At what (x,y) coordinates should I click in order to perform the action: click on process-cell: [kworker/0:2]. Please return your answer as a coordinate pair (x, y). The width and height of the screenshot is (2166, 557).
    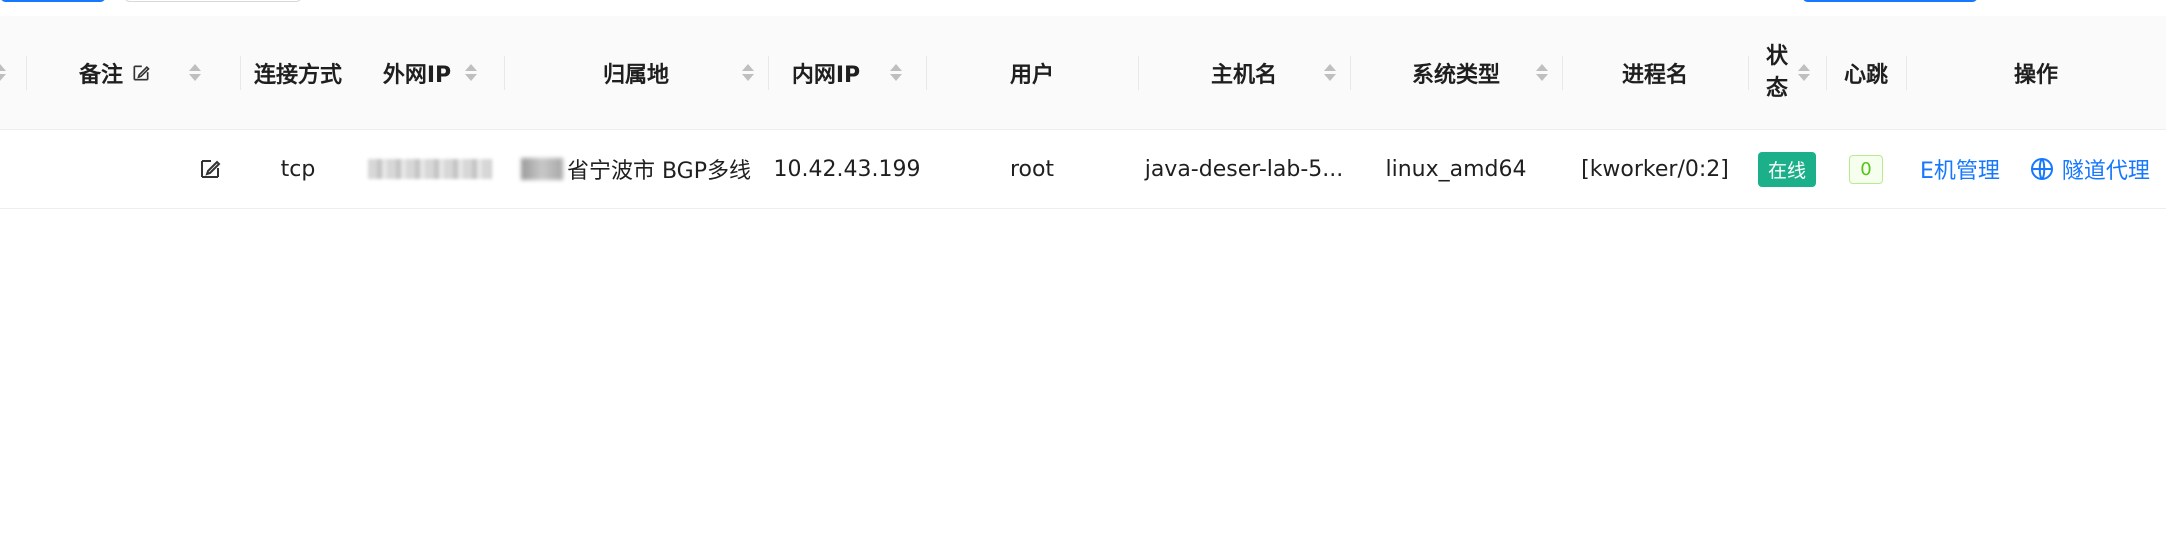
    Looking at the image, I should click on (1655, 169).